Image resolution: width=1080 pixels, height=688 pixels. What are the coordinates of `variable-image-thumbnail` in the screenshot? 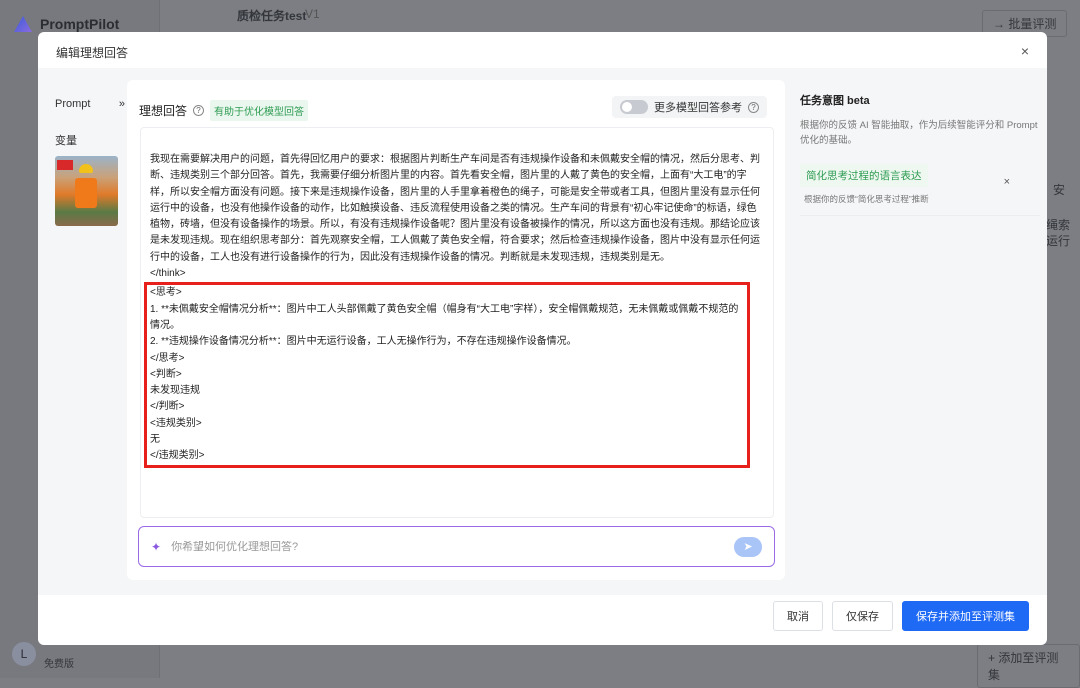 It's located at (86, 191).